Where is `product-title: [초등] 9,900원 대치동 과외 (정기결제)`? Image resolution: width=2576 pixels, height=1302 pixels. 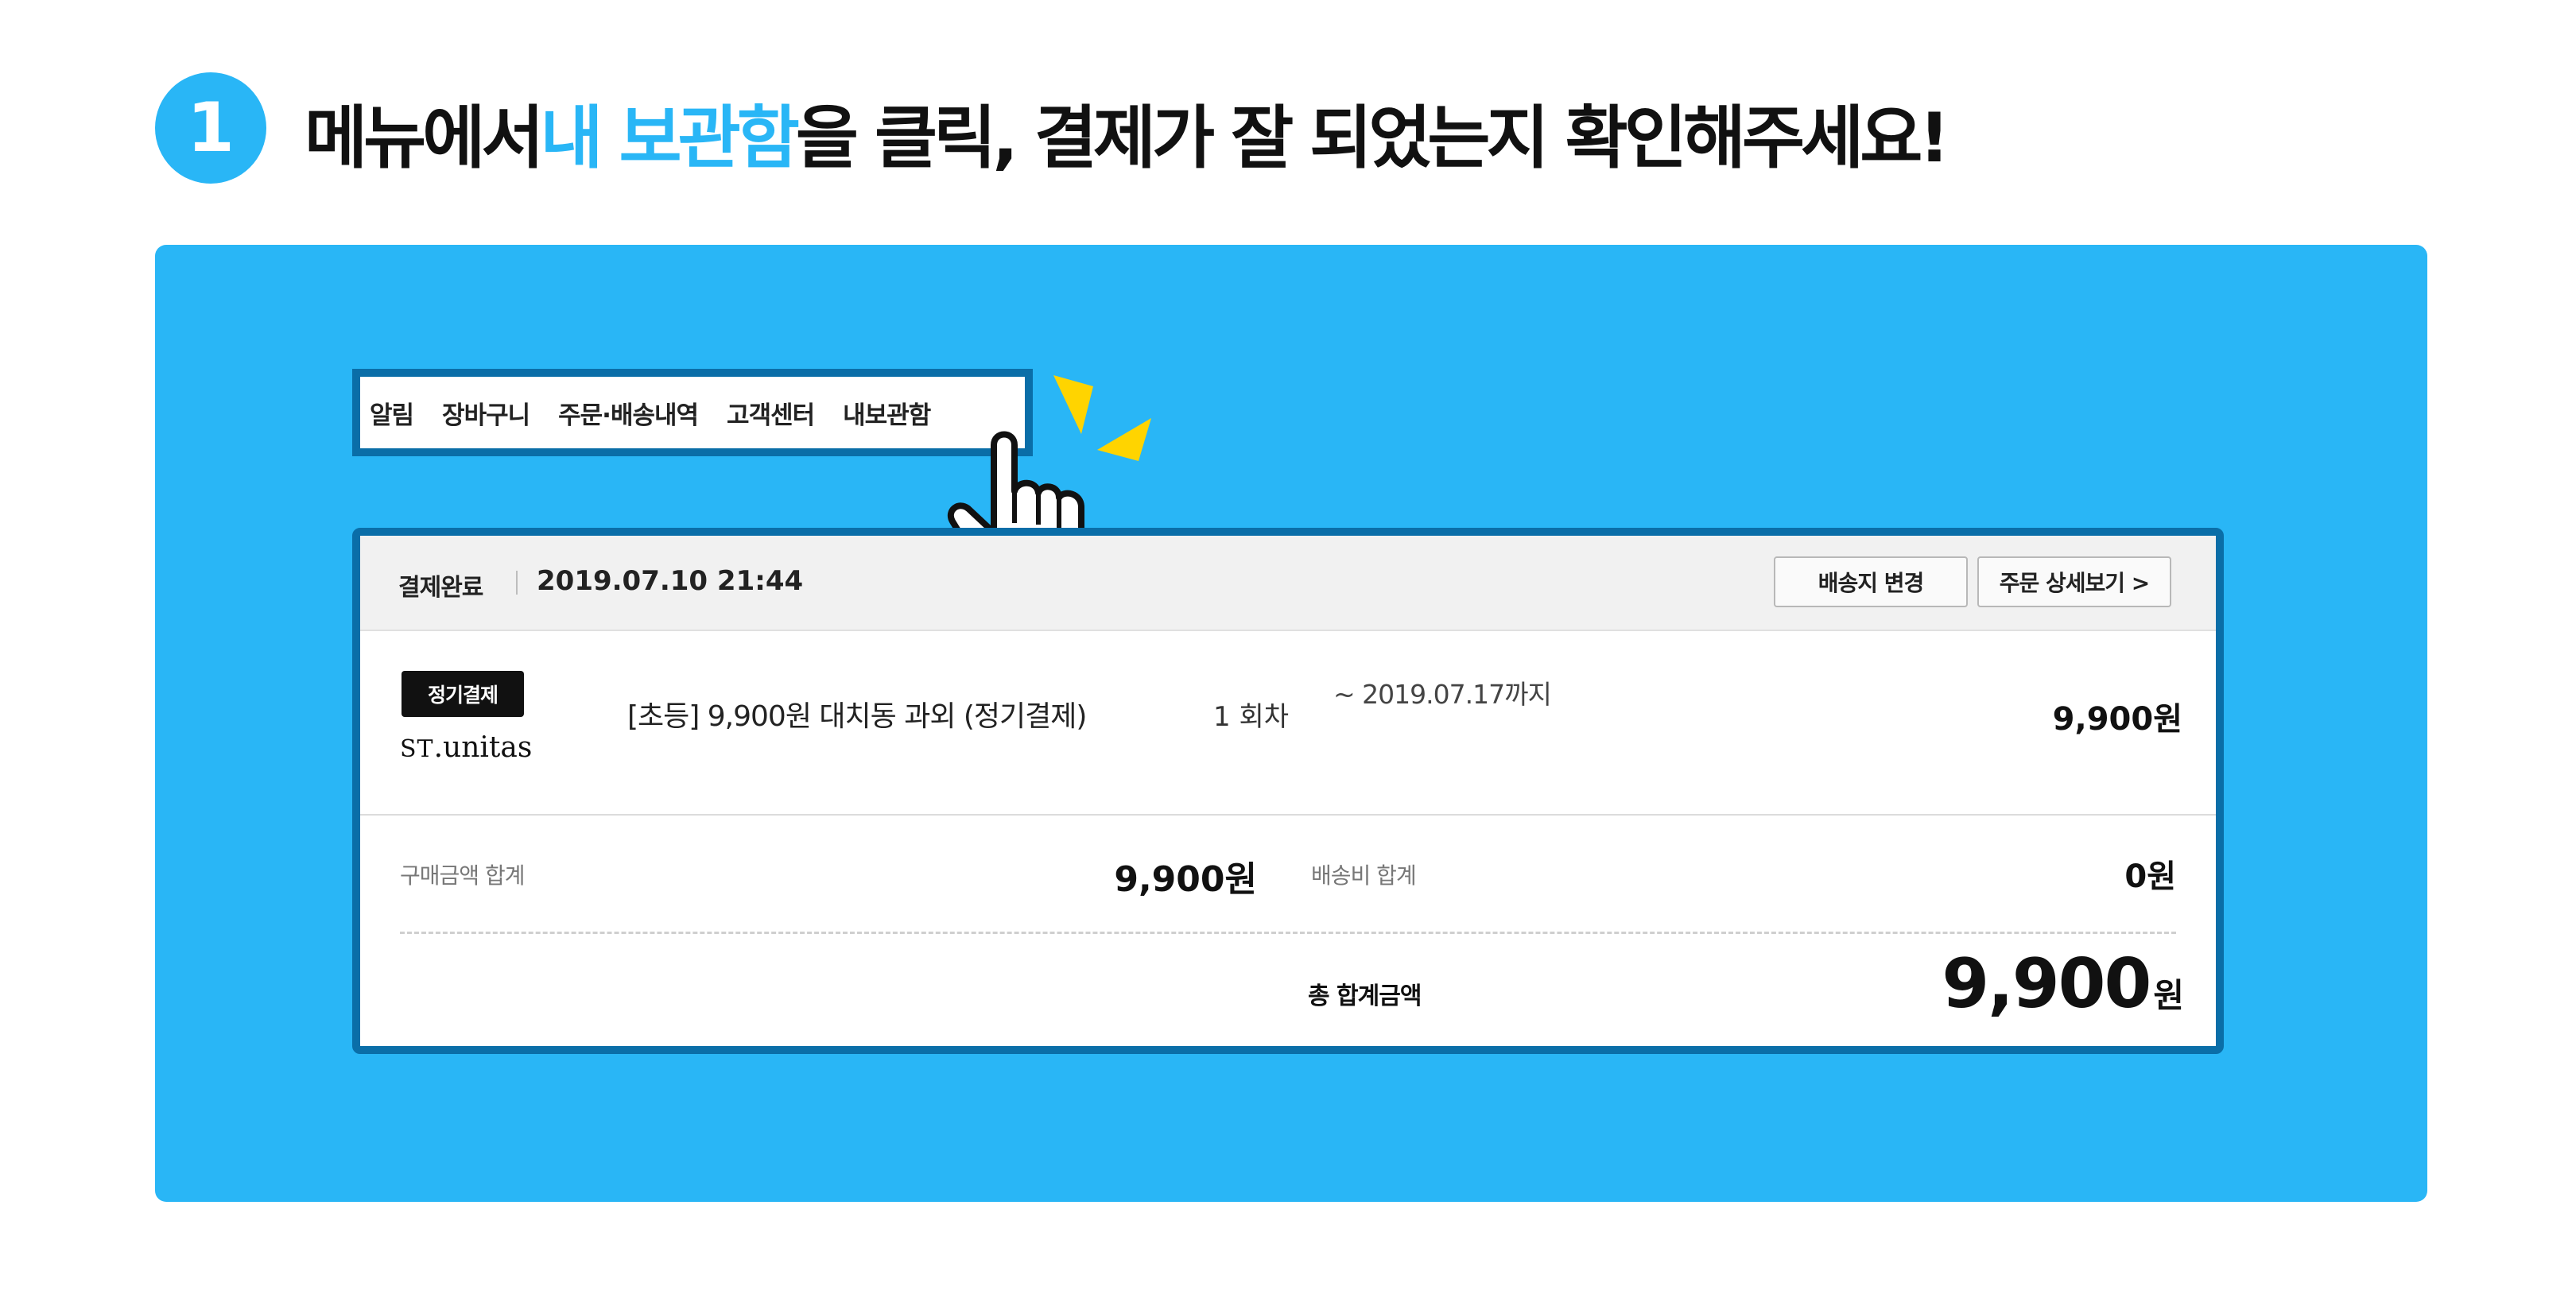
product-title: [초등] 9,900원 대치동 과외 (정기결제) is located at coordinates (857, 716).